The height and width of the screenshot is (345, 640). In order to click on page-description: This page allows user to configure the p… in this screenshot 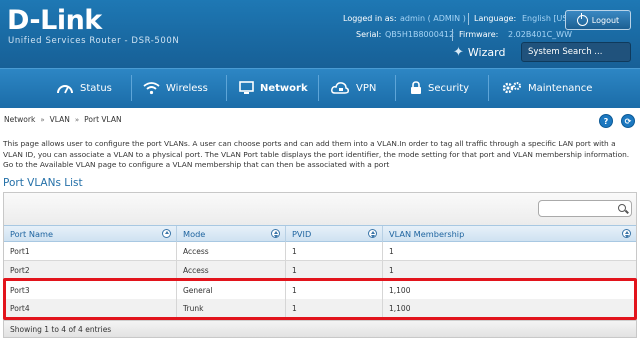, I will do `click(316, 154)`.